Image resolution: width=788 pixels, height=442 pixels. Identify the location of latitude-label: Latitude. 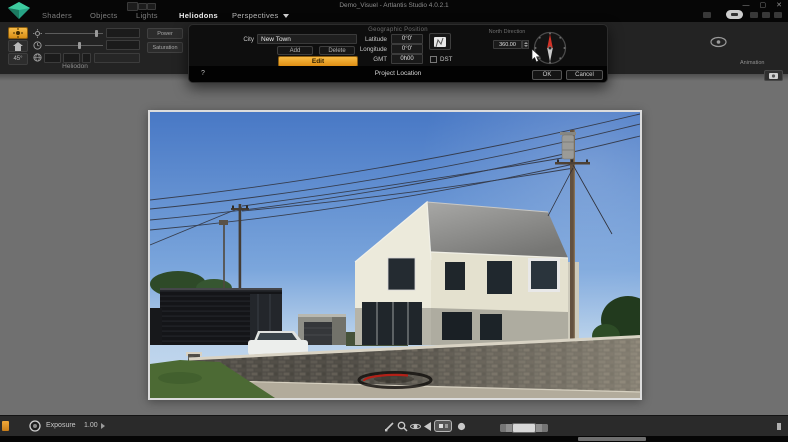
(375, 39).